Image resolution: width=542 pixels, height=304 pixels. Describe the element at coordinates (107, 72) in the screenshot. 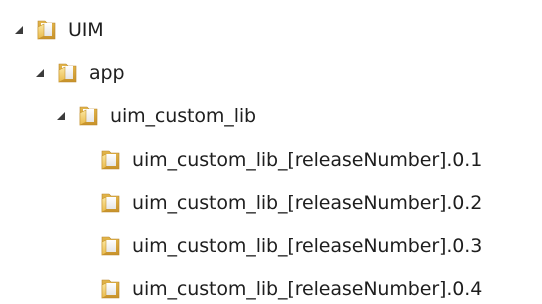

I see `tree-node-label: app` at that location.